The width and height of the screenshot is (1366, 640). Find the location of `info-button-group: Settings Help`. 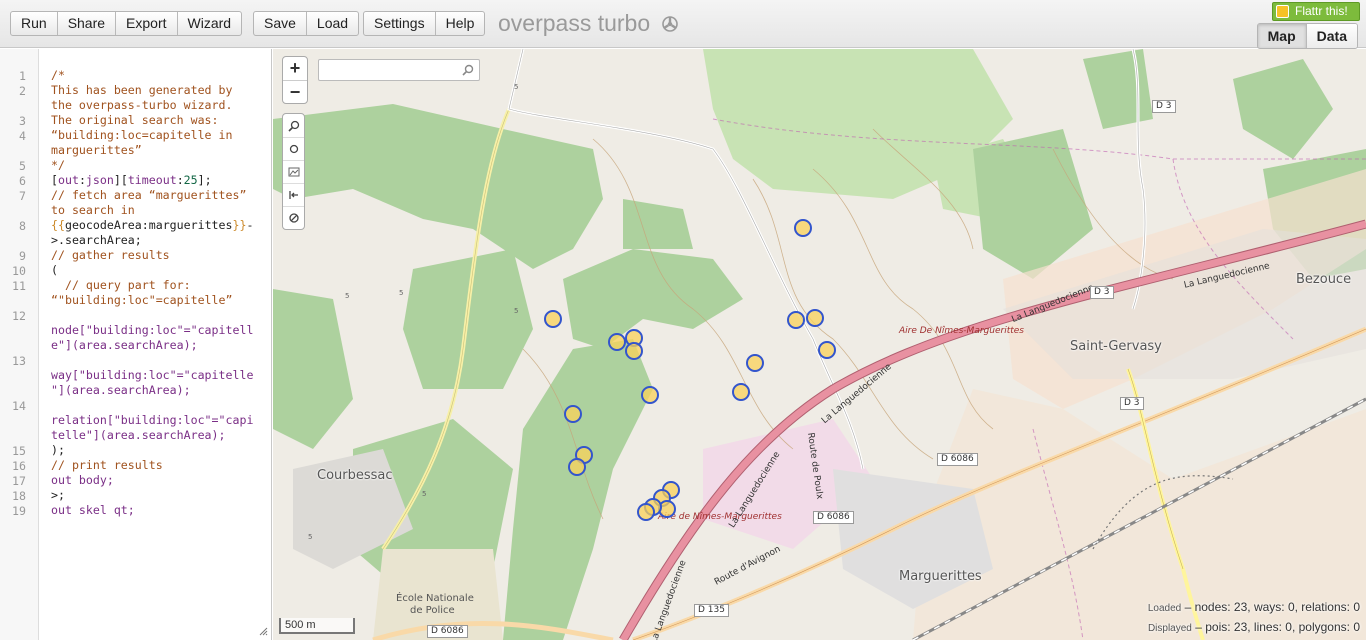

info-button-group: Settings Help is located at coordinates (424, 23).